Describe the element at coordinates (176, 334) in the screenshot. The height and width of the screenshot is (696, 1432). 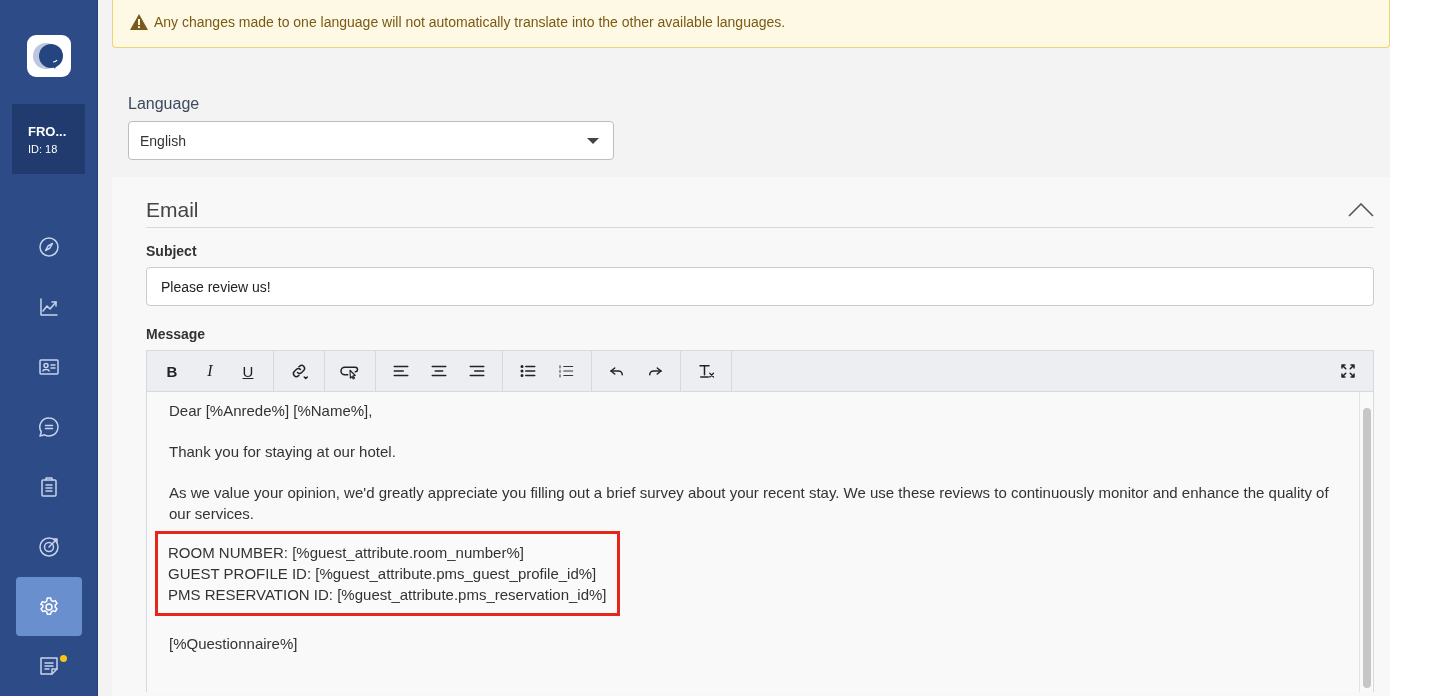
I see `field-label: Message` at that location.